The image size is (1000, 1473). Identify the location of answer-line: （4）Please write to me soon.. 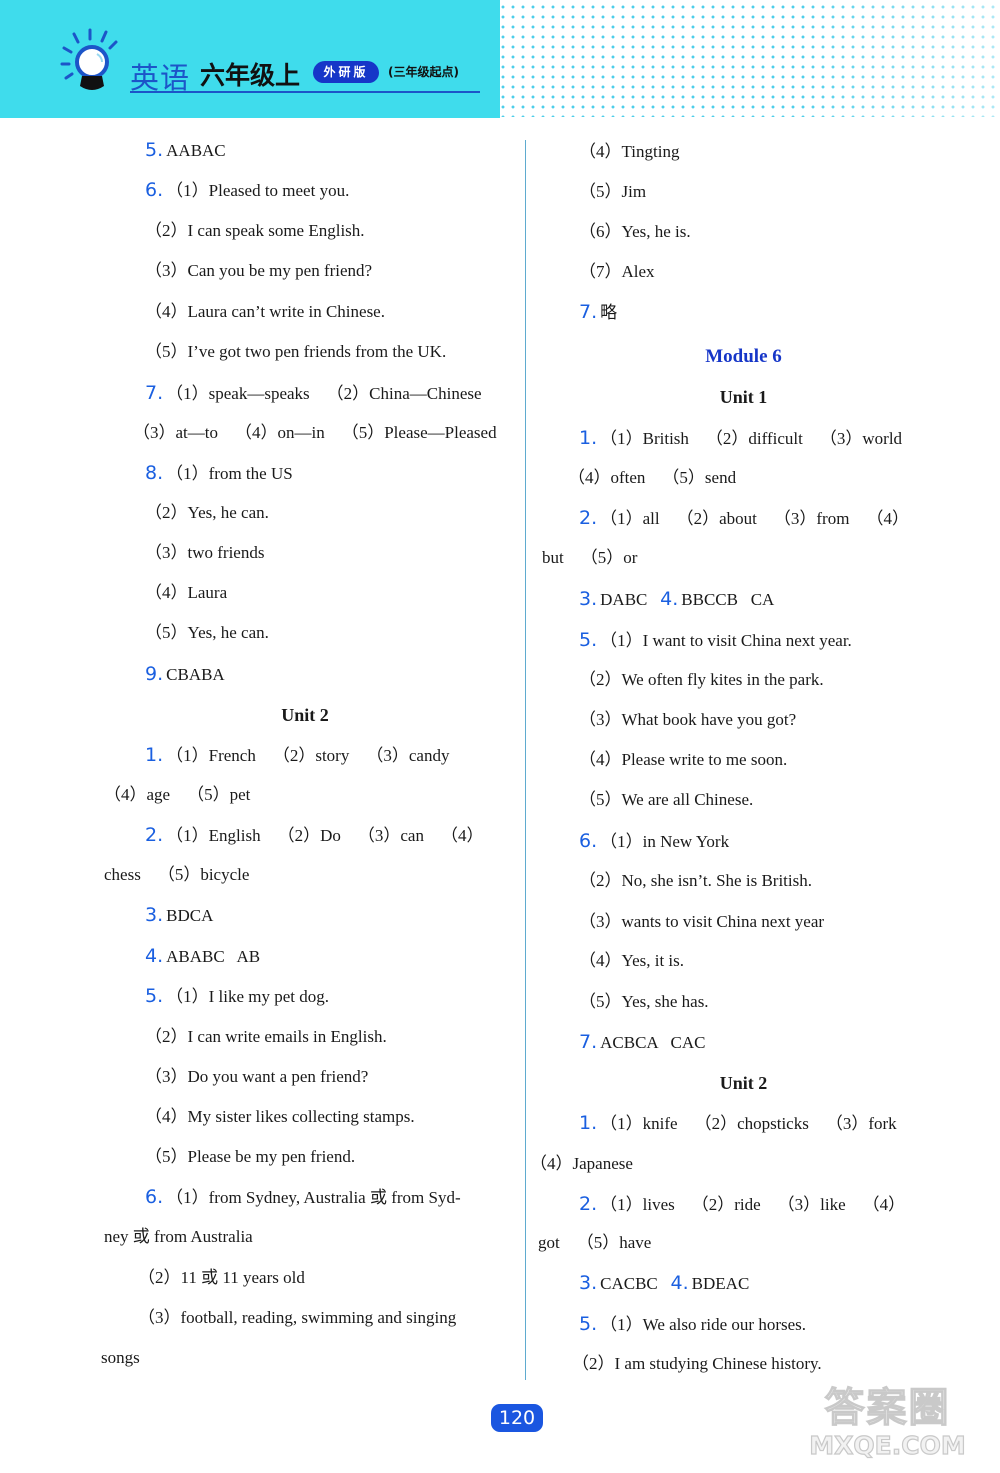
(683, 760).